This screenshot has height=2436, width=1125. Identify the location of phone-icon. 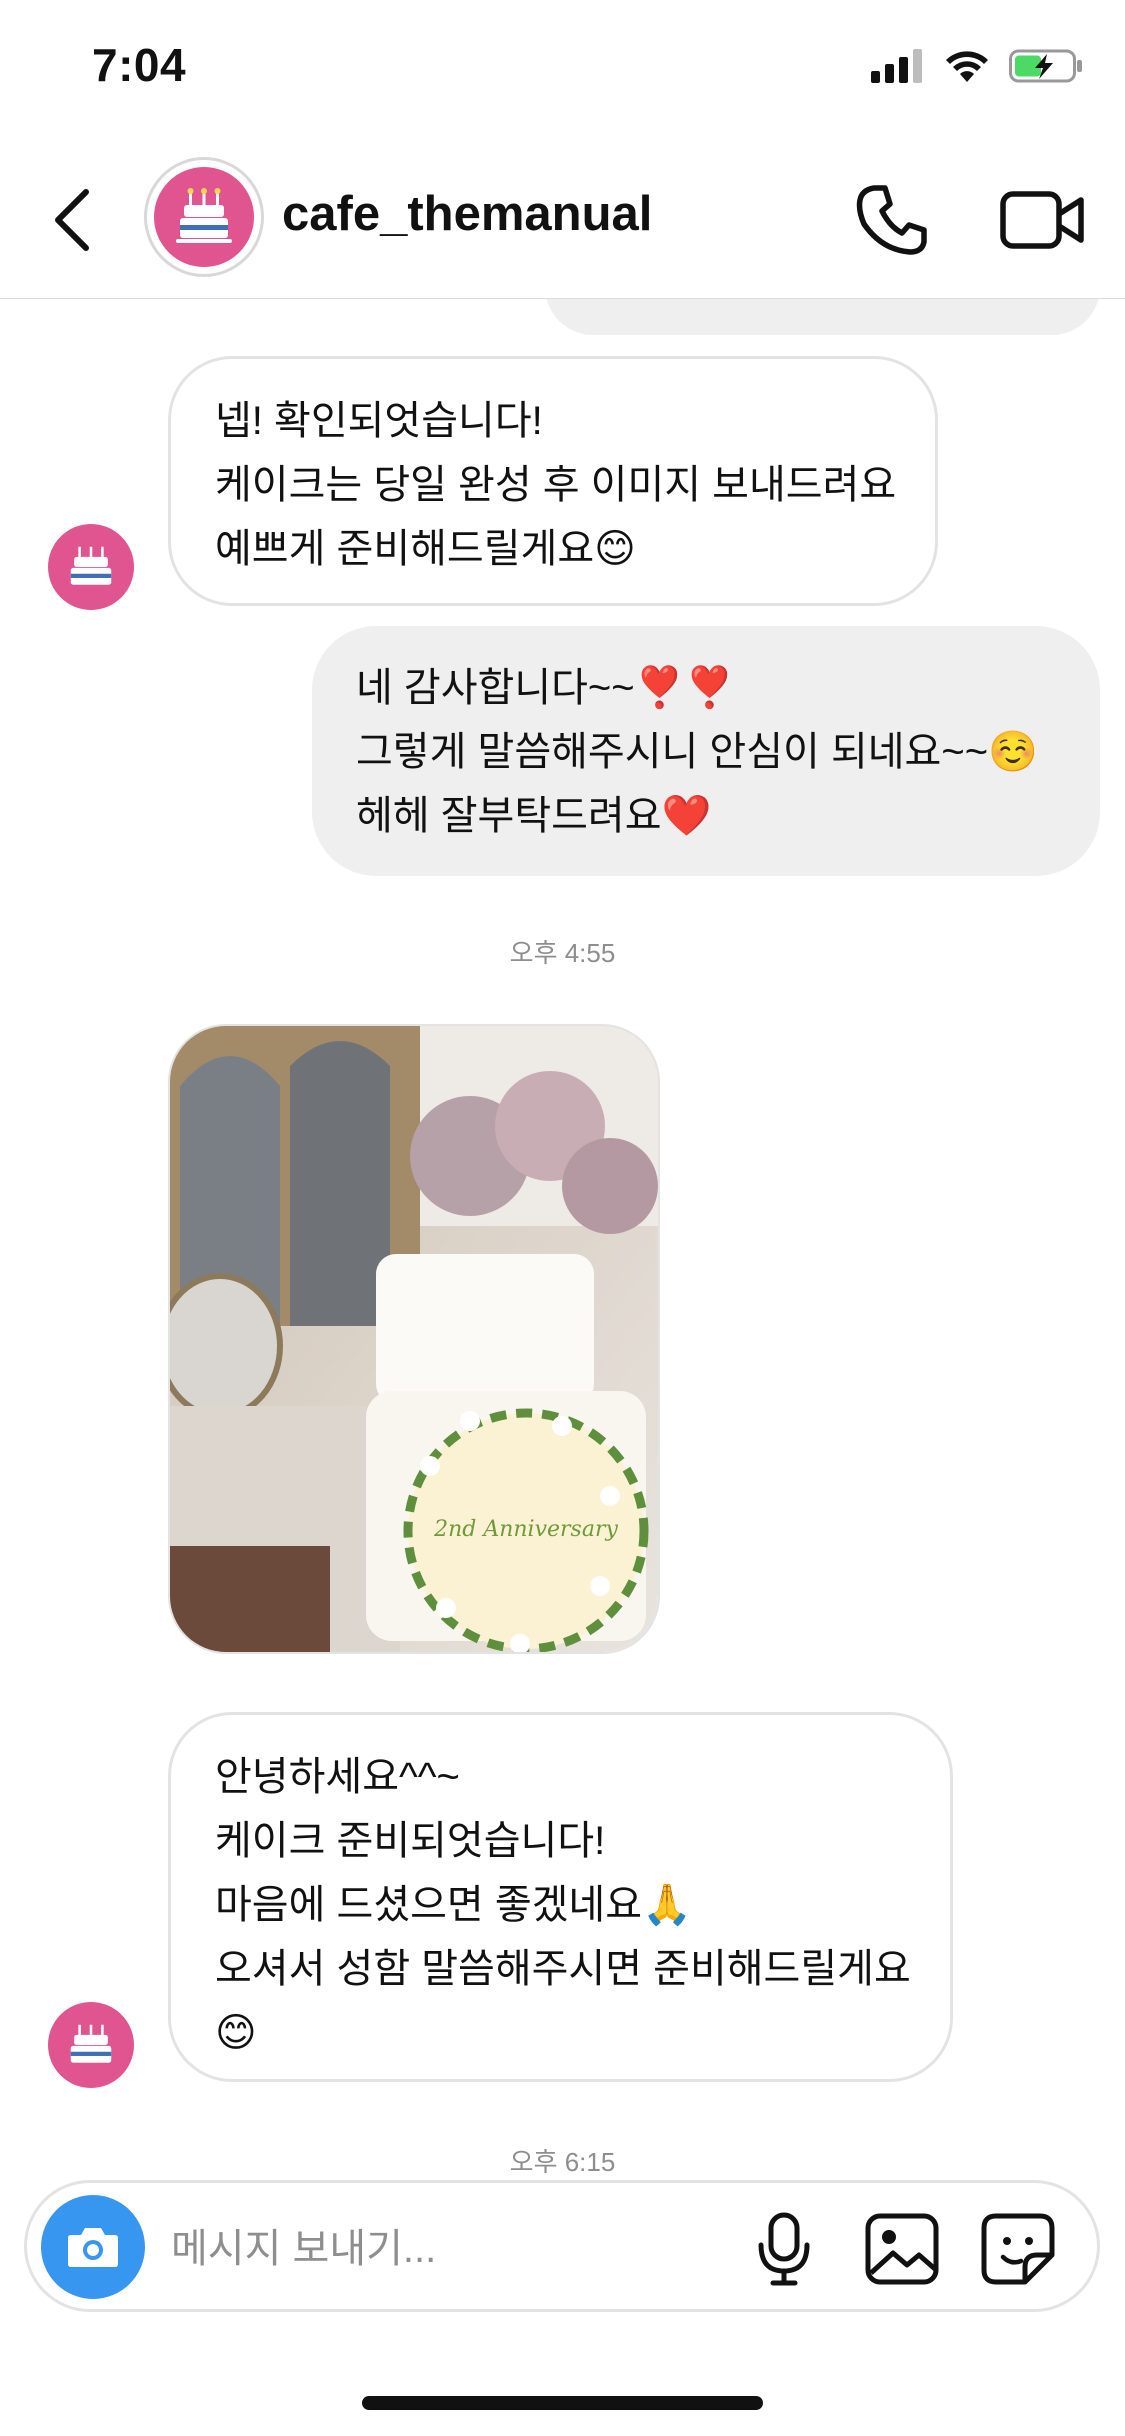
(891, 220).